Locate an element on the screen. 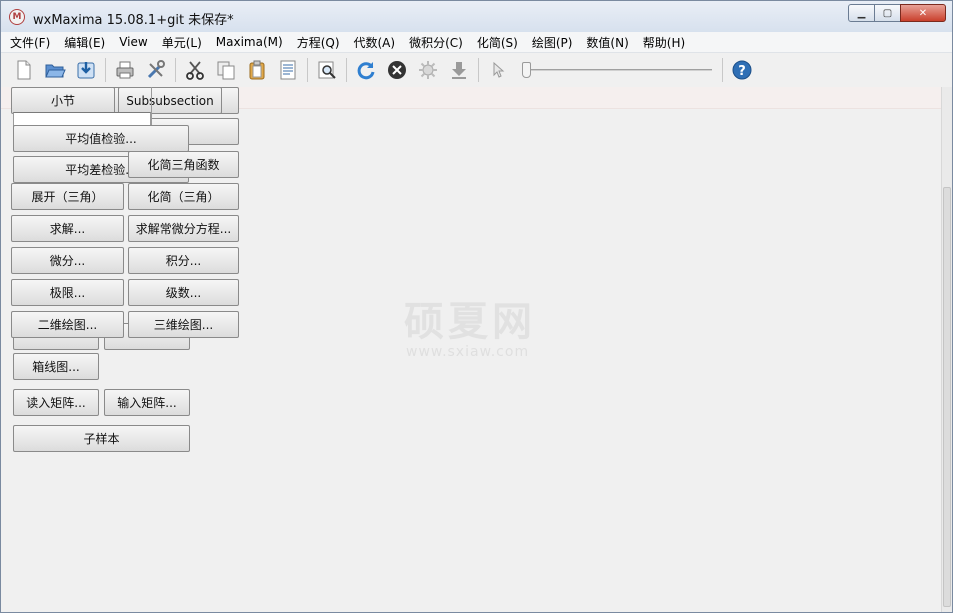 The image size is (953, 613). animation-slider is located at coordinates (617, 70).